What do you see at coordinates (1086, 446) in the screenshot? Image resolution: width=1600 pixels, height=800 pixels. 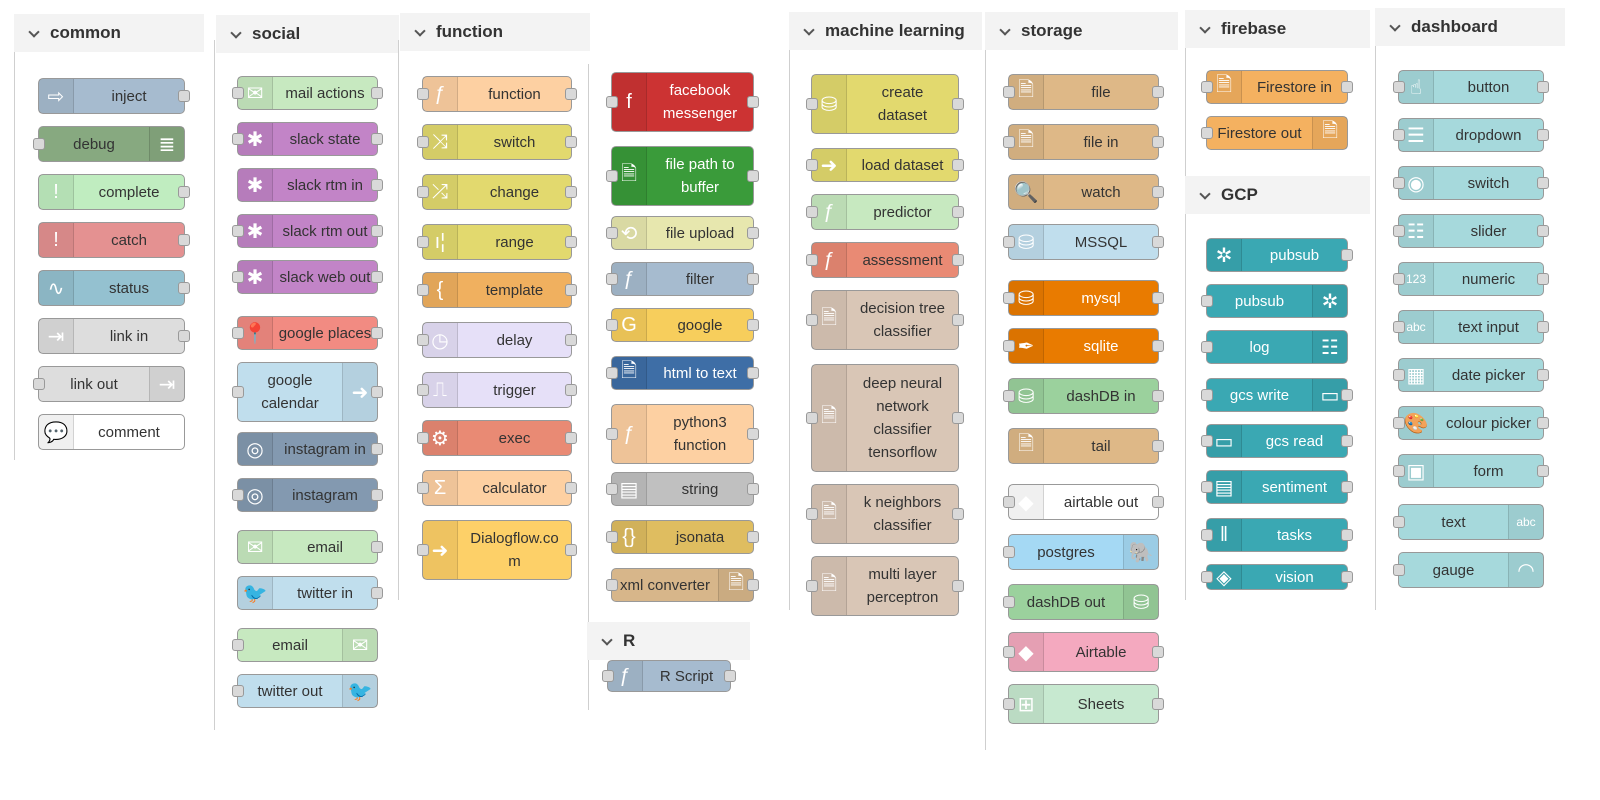 I see `palette-node-tail: 🗎 tail` at bounding box center [1086, 446].